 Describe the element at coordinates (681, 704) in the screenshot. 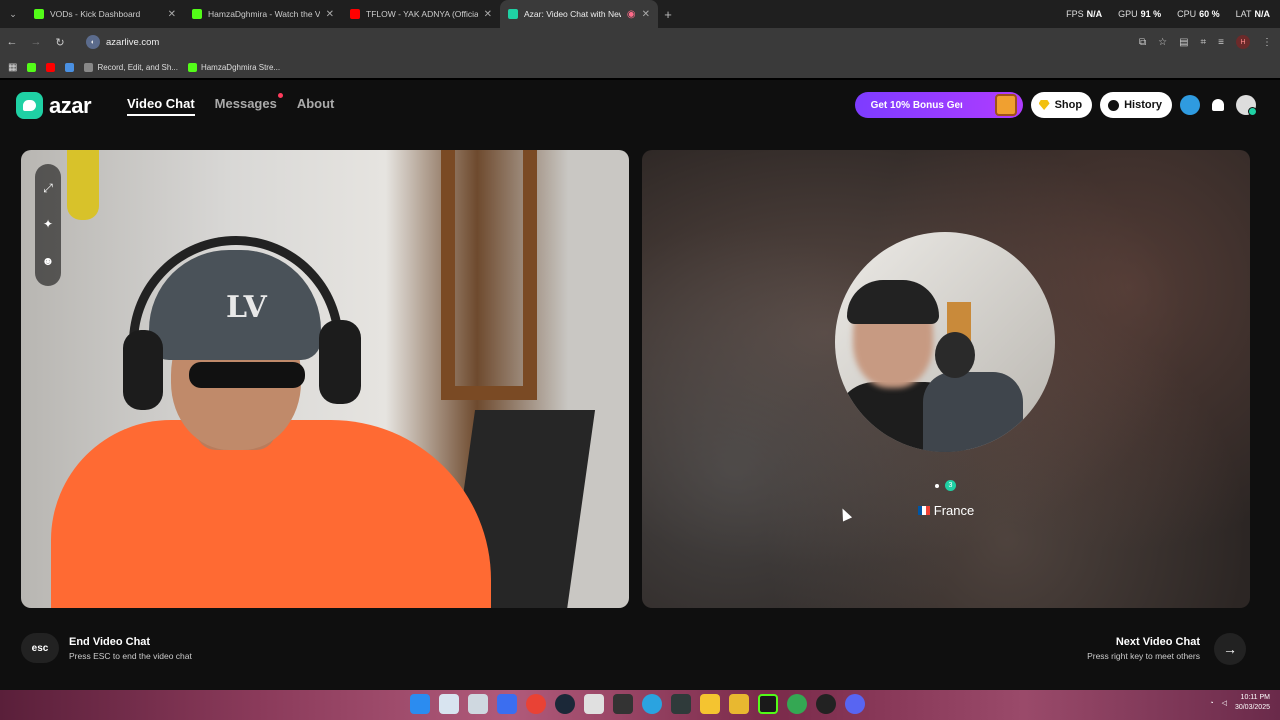

I see `app-dark-icon` at that location.